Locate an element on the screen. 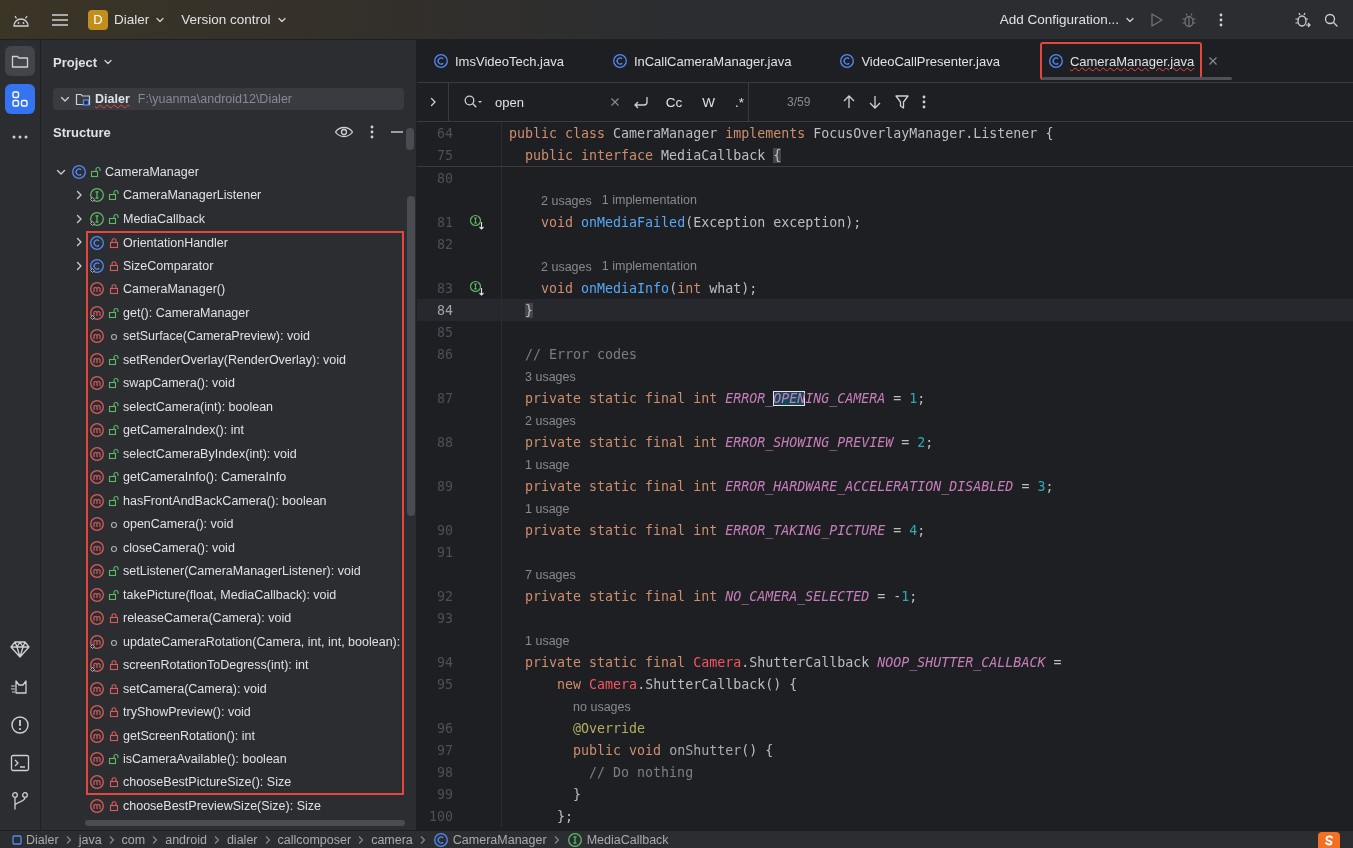 Image resolution: width=1353 pixels, height=848 pixels. ime-icon is located at coordinates (1329, 839).